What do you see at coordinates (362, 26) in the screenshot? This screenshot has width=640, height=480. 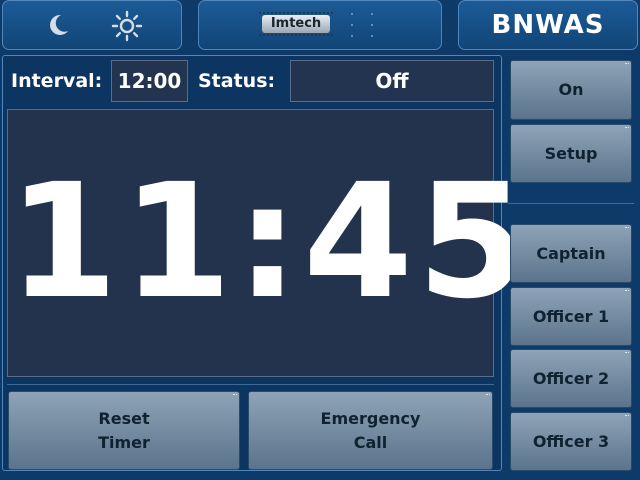 I see `indicator-dots` at bounding box center [362, 26].